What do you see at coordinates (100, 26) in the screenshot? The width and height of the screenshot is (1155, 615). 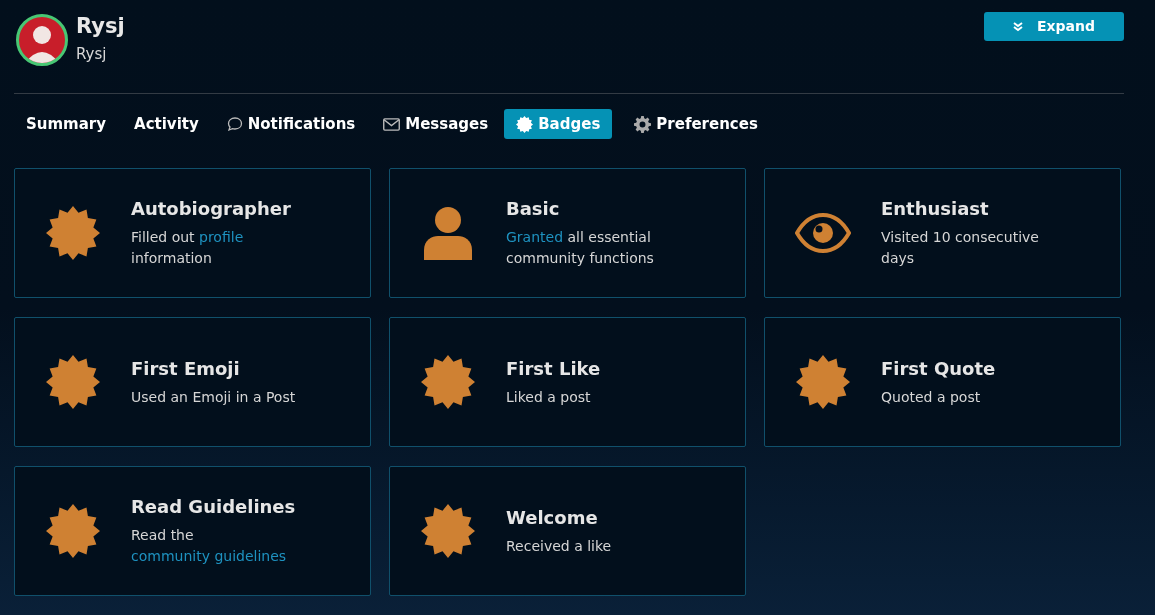 I see `user-name: Rysj` at bounding box center [100, 26].